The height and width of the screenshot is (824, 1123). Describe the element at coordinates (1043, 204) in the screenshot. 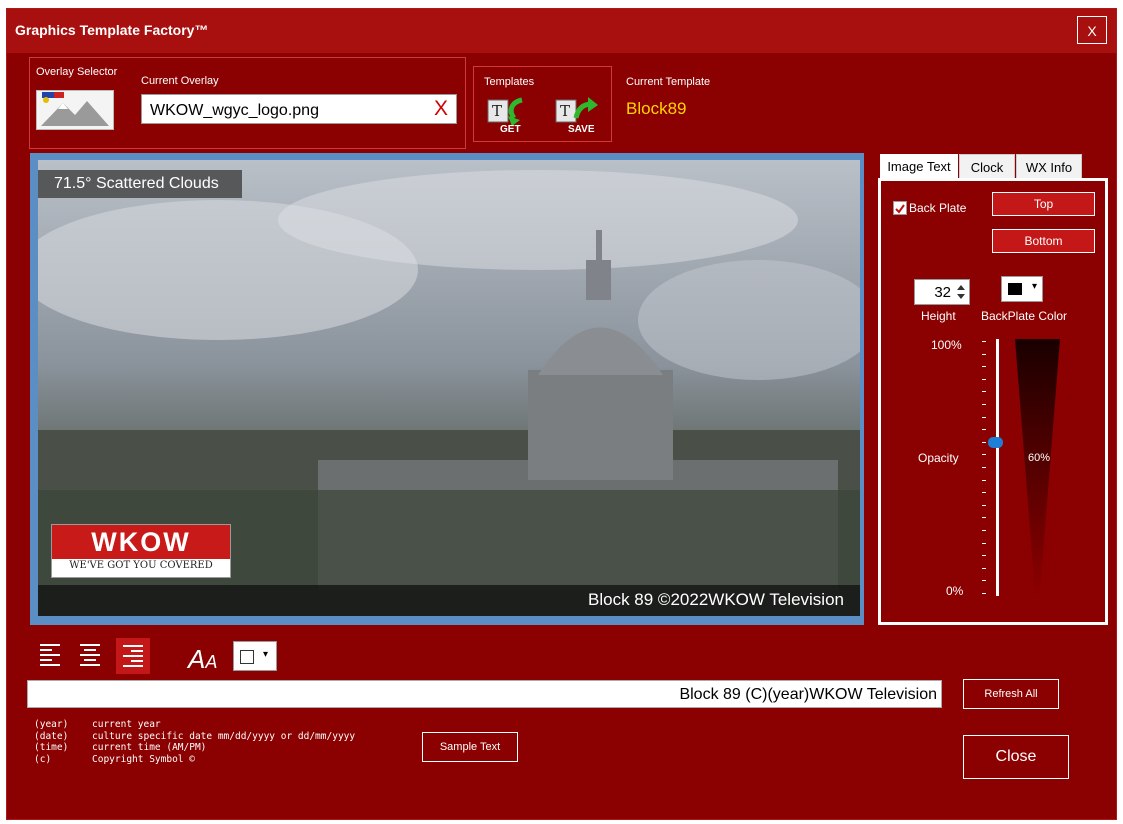

I see `top-button: Top` at that location.